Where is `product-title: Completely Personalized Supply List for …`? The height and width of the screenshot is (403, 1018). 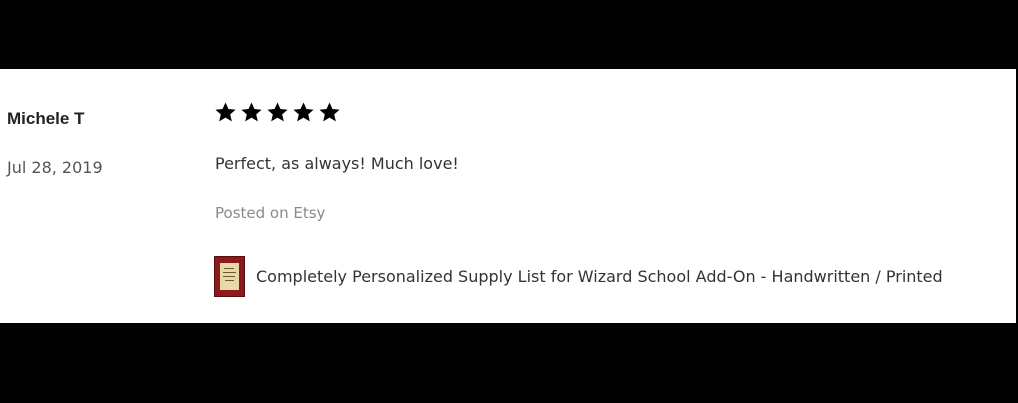 product-title: Completely Personalized Supply List for … is located at coordinates (599, 276).